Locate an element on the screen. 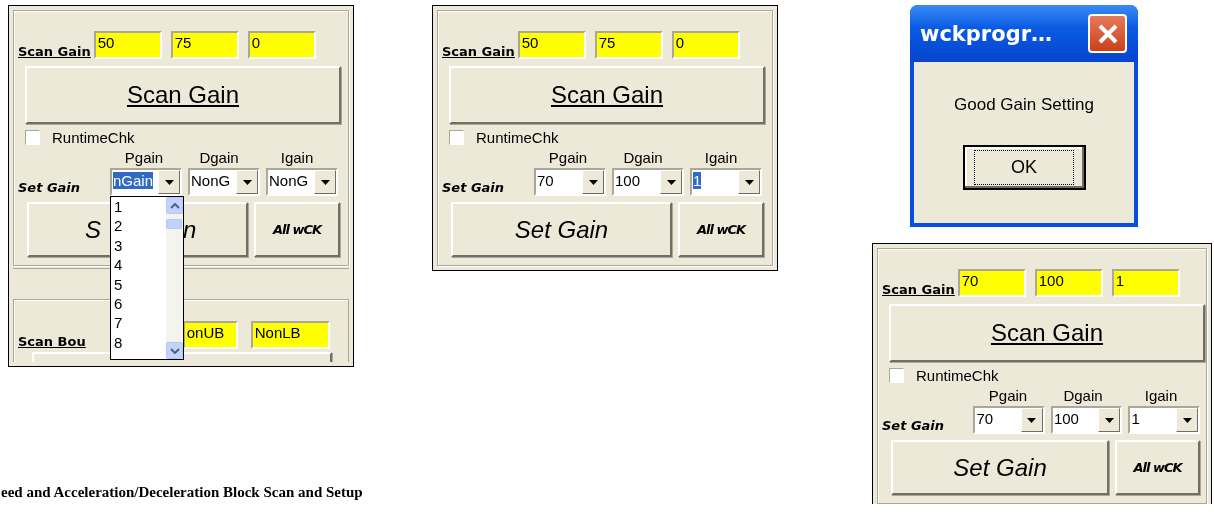 This screenshot has width=1214, height=512. section-caption: eed and Acceleration/Deceleration Block Scan and Setup is located at coordinates (181, 492).